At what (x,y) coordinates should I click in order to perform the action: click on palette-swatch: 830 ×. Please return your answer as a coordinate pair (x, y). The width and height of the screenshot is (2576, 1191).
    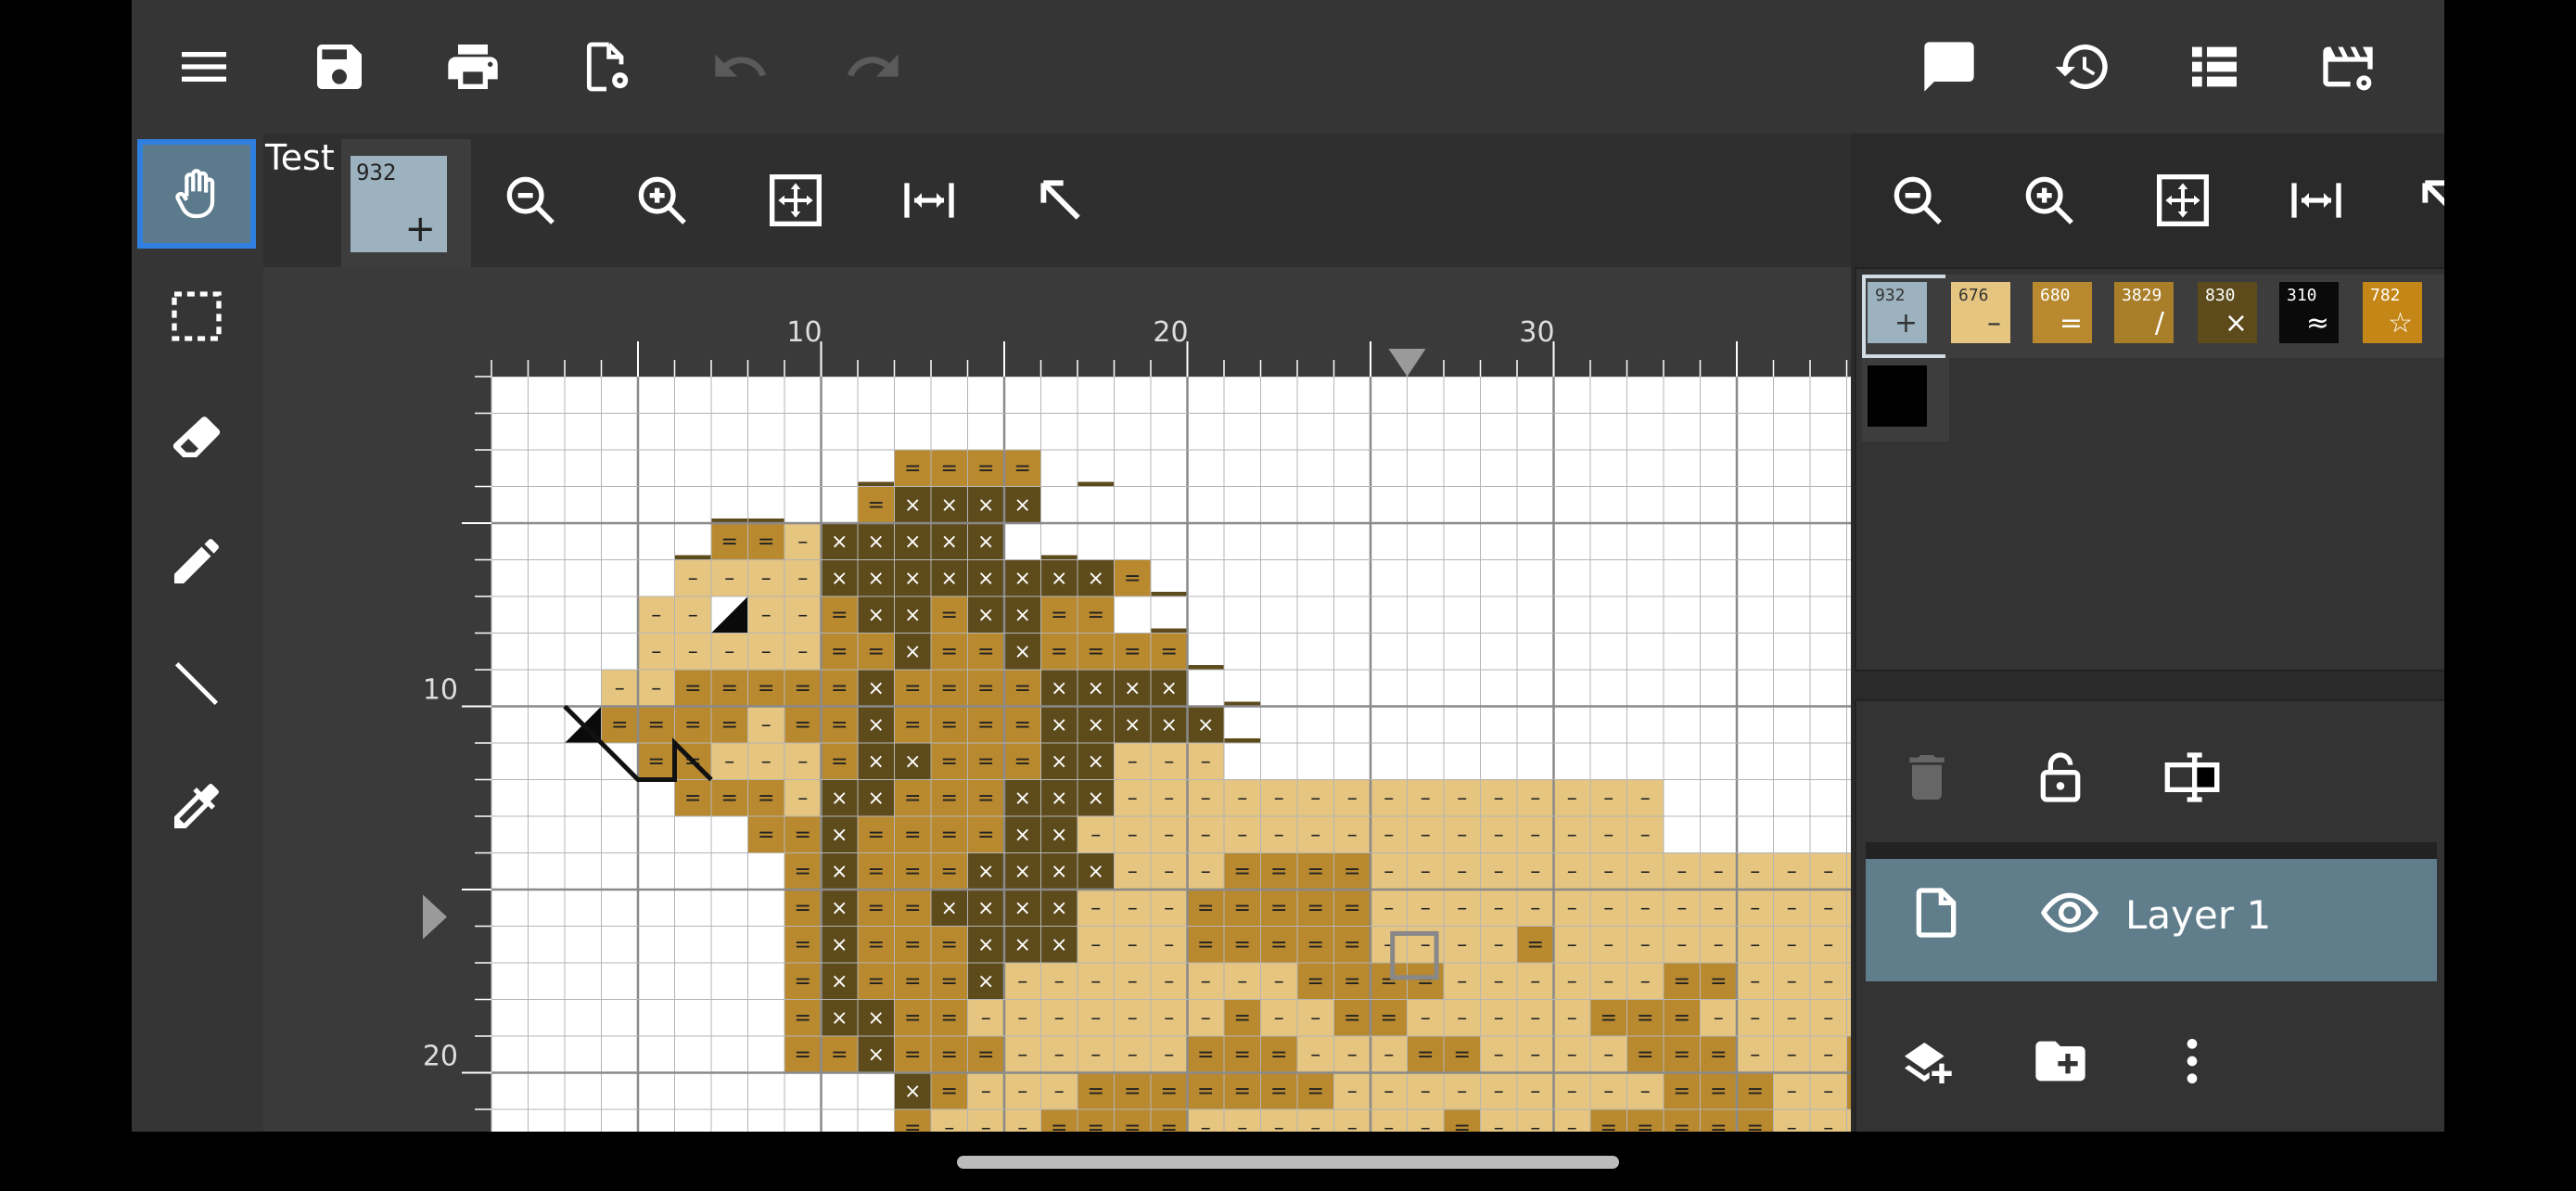
    Looking at the image, I should click on (2235, 316).